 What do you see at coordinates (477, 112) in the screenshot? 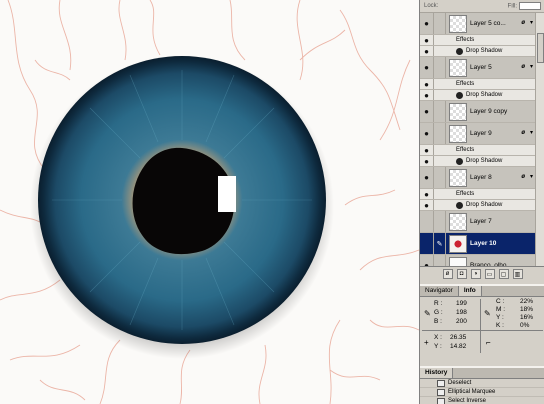
I see `layer-row: ● Layer 9 copy` at bounding box center [477, 112].